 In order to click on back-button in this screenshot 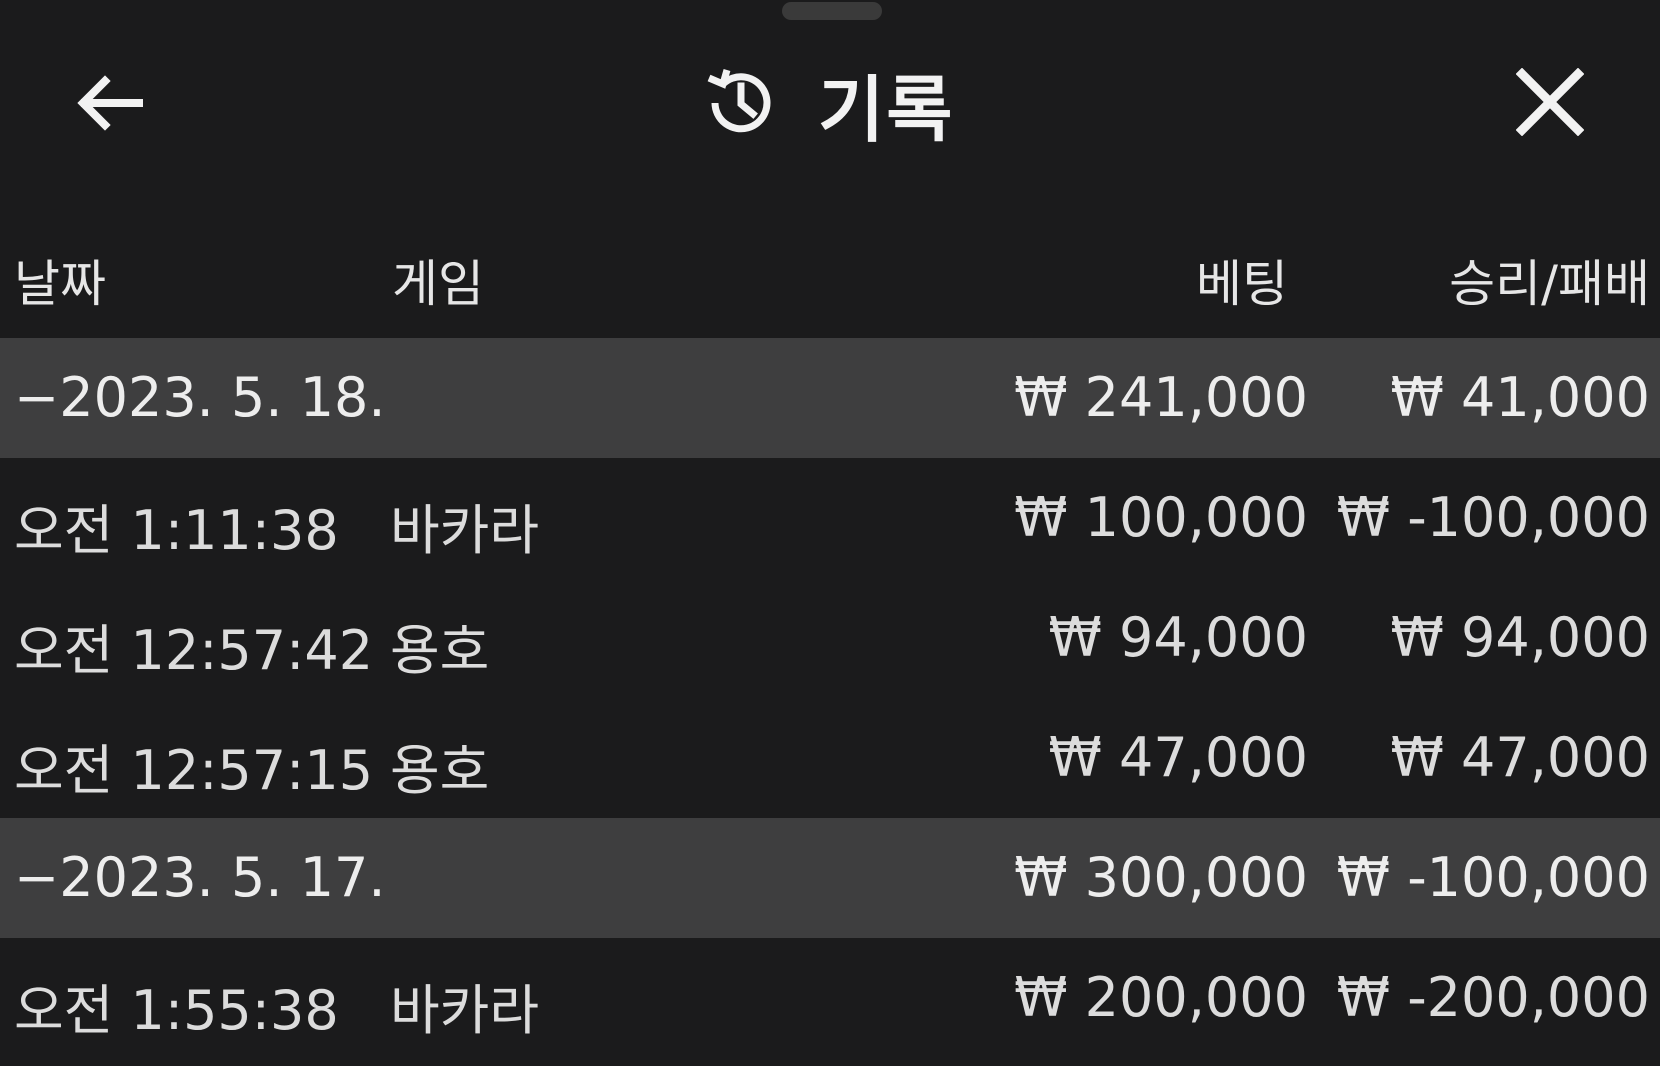, I will do `click(110, 103)`.